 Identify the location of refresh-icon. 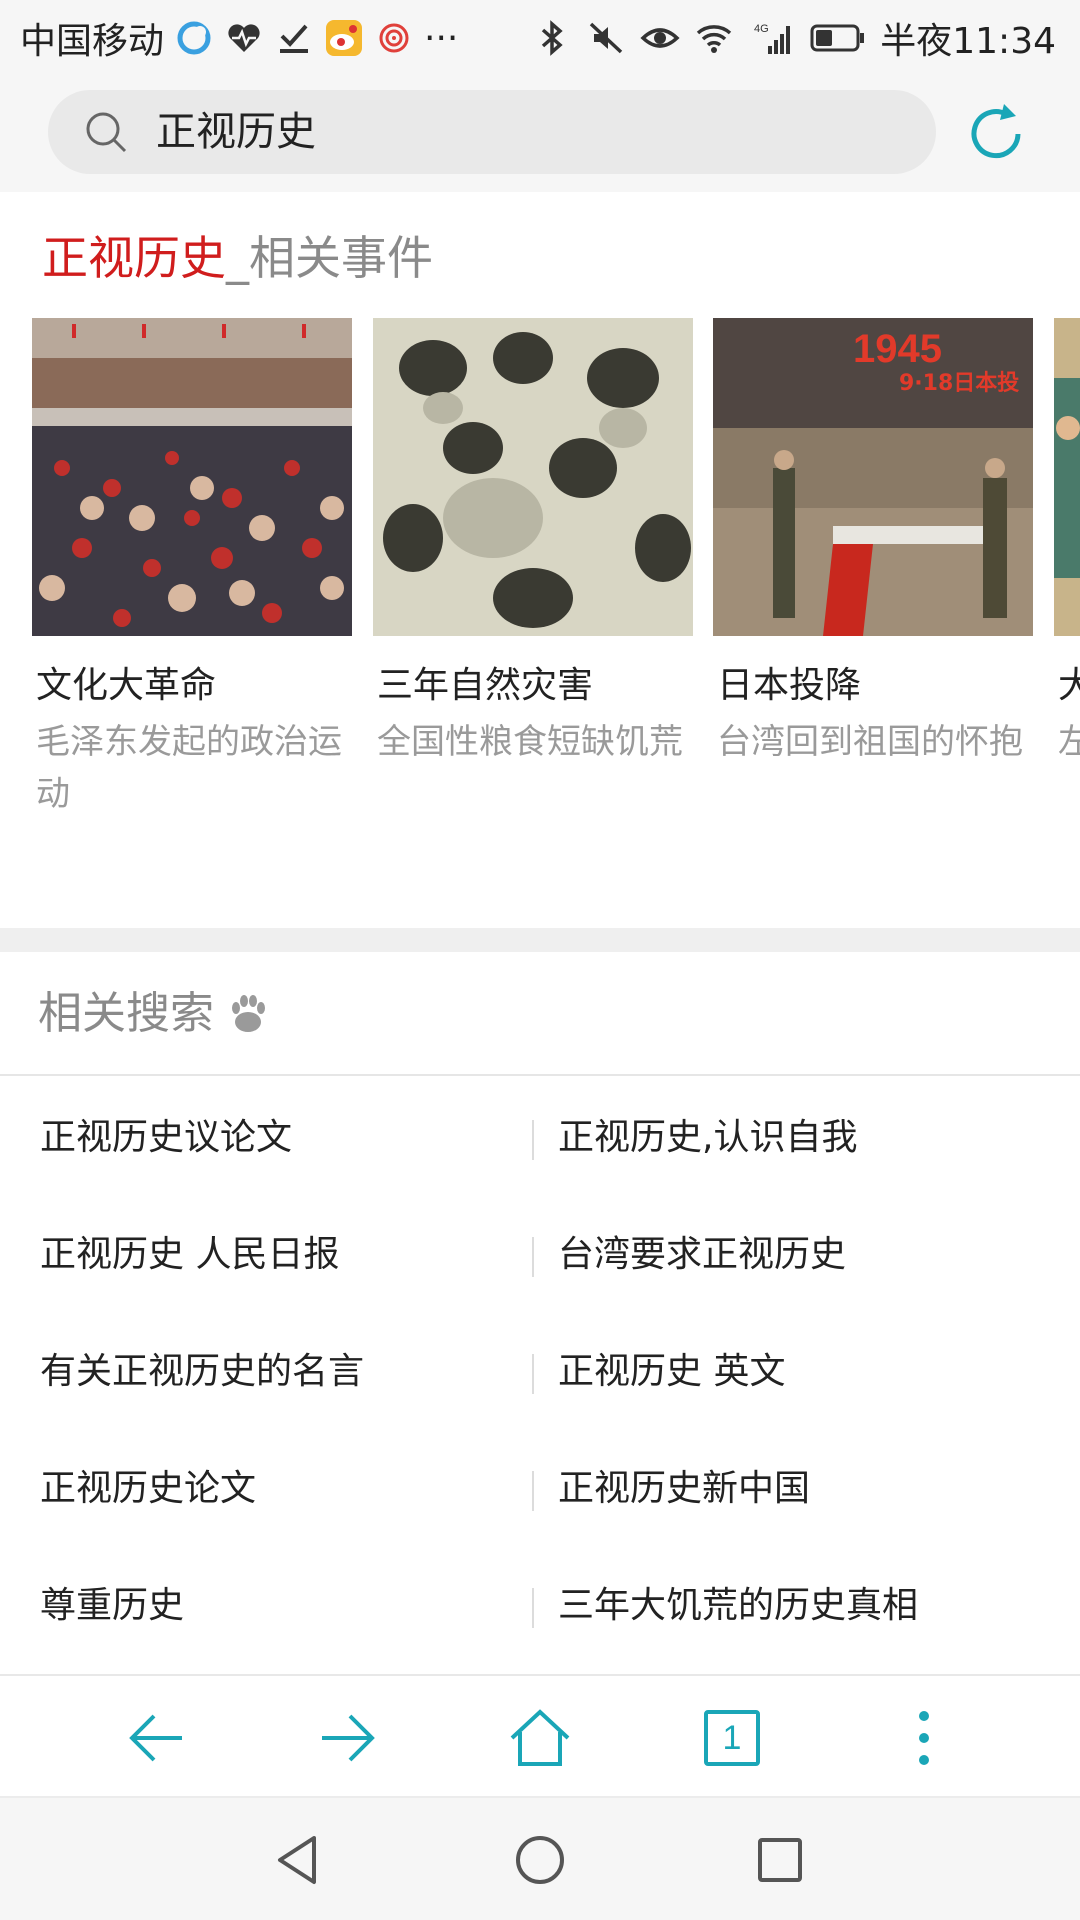
(996, 134).